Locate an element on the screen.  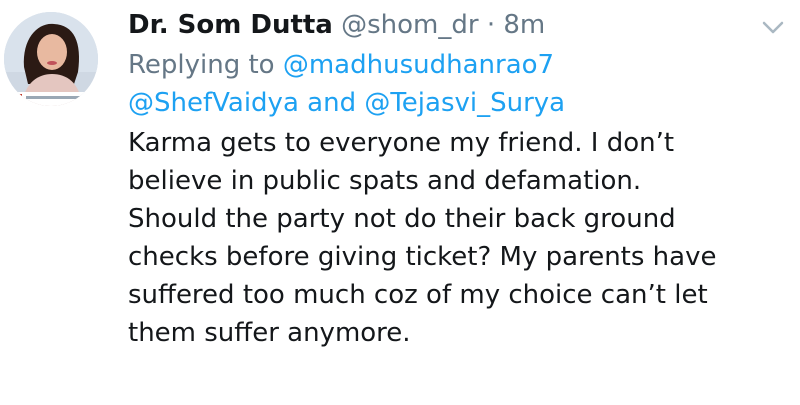
chevron-down-icon is located at coordinates (773, 27).